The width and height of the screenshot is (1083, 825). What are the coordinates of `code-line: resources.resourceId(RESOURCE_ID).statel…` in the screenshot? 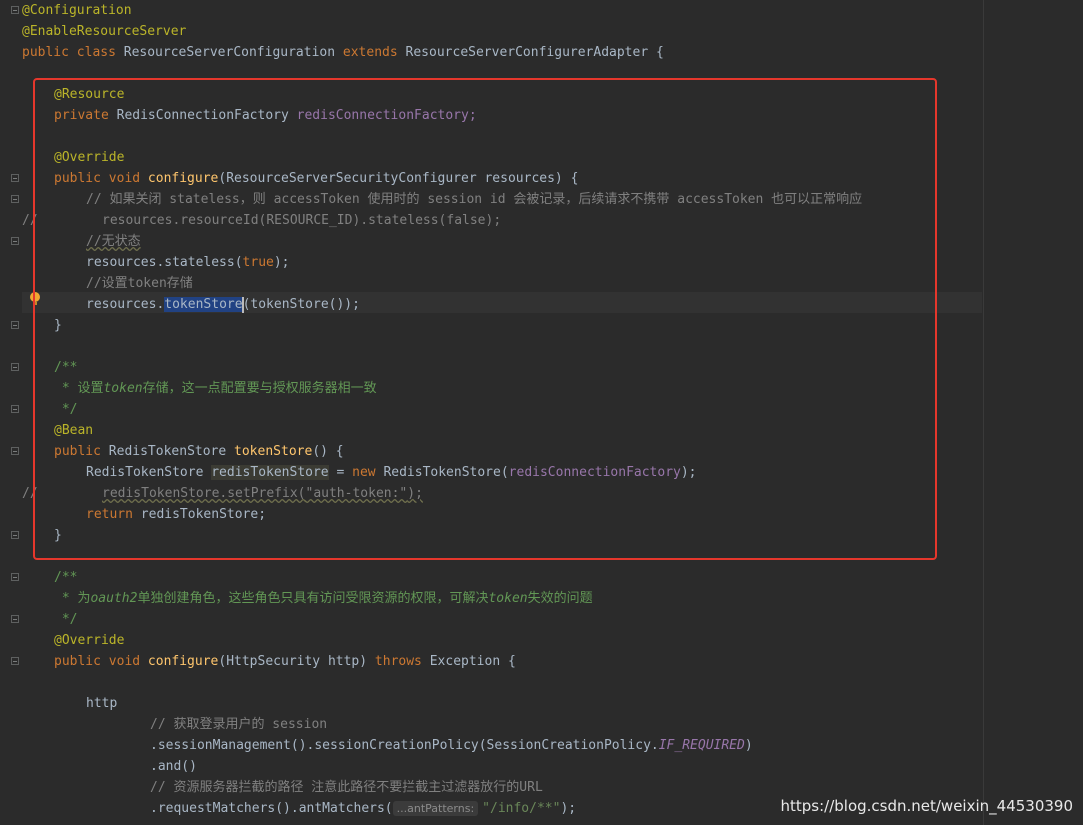 It's located at (301, 220).